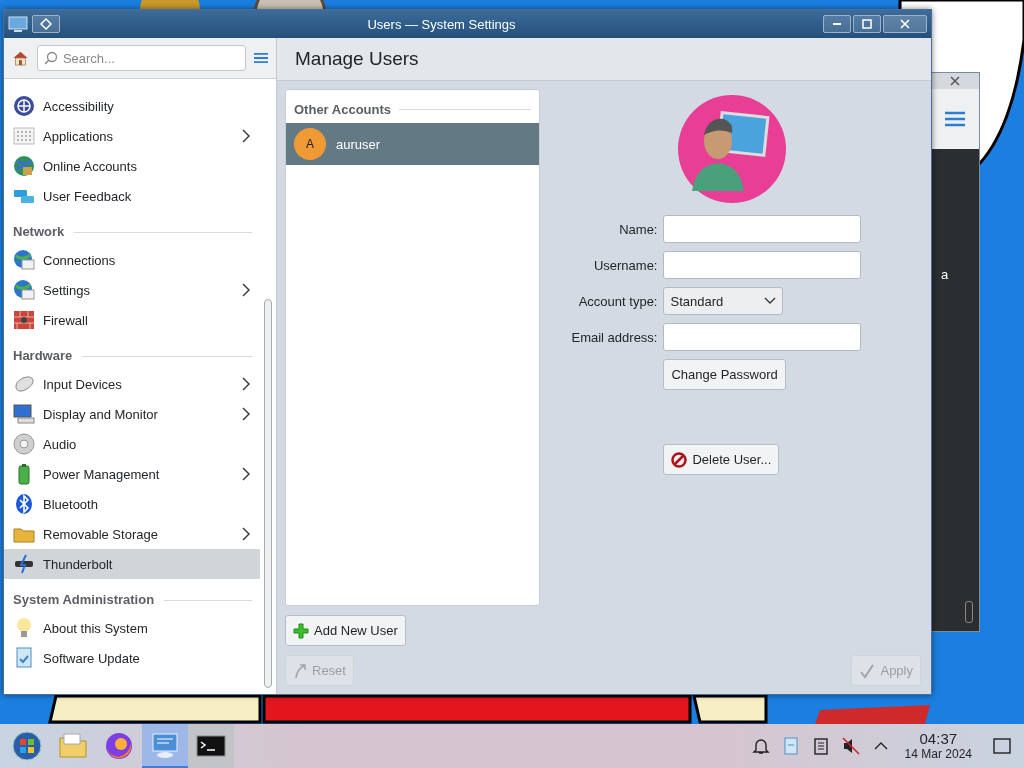 The image size is (1024, 768). I want to click on terminal-text: a, so click(945, 274).